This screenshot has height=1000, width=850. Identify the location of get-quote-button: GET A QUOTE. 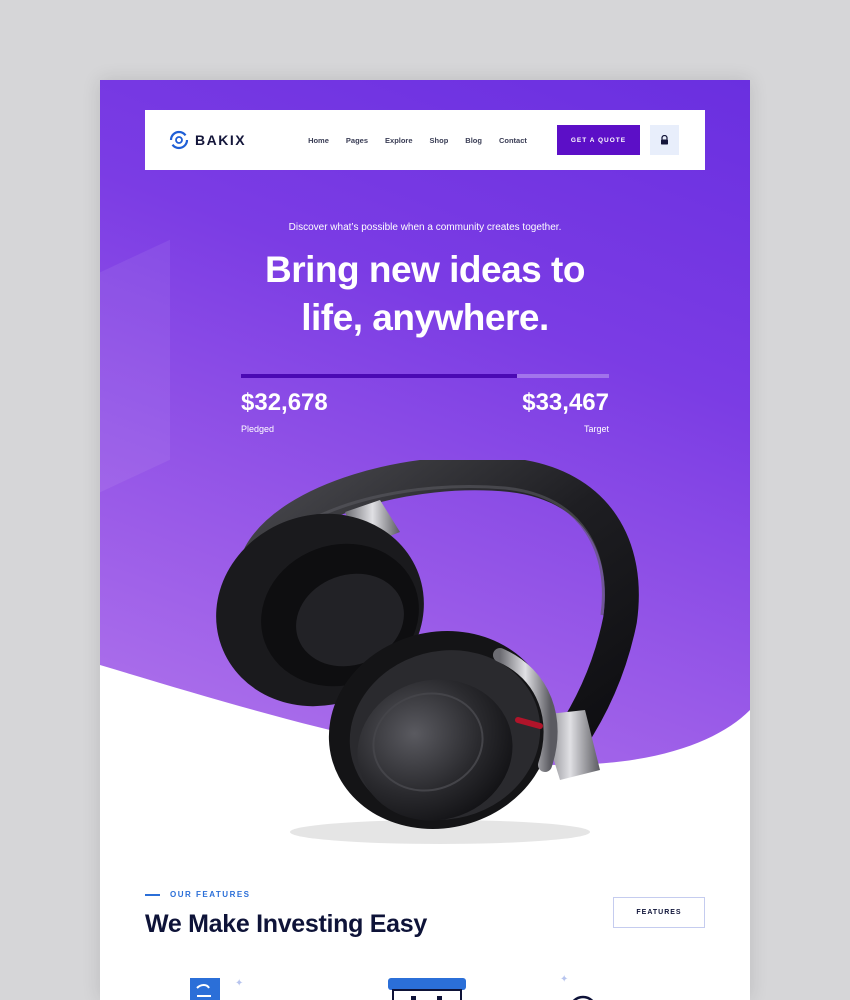
(598, 140).